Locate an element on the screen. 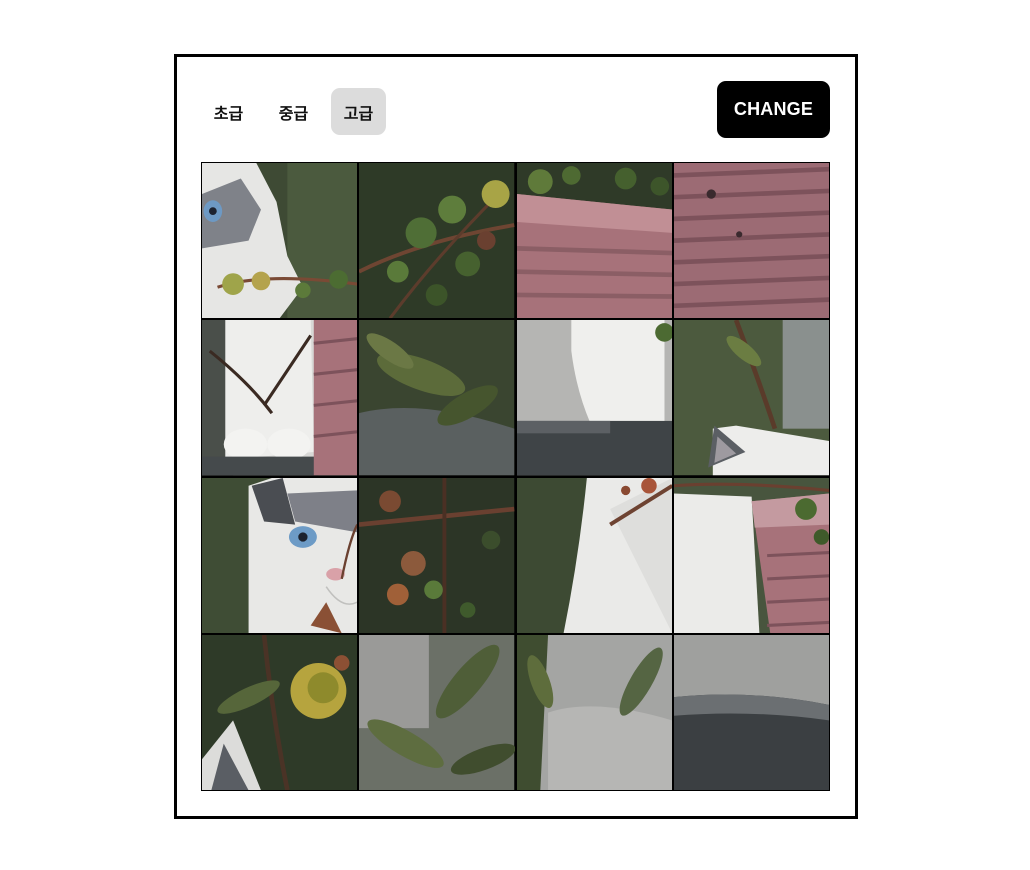 Image resolution: width=1030 pixels, height=870 pixels. level-hard-button: 고급 is located at coordinates (358, 111).